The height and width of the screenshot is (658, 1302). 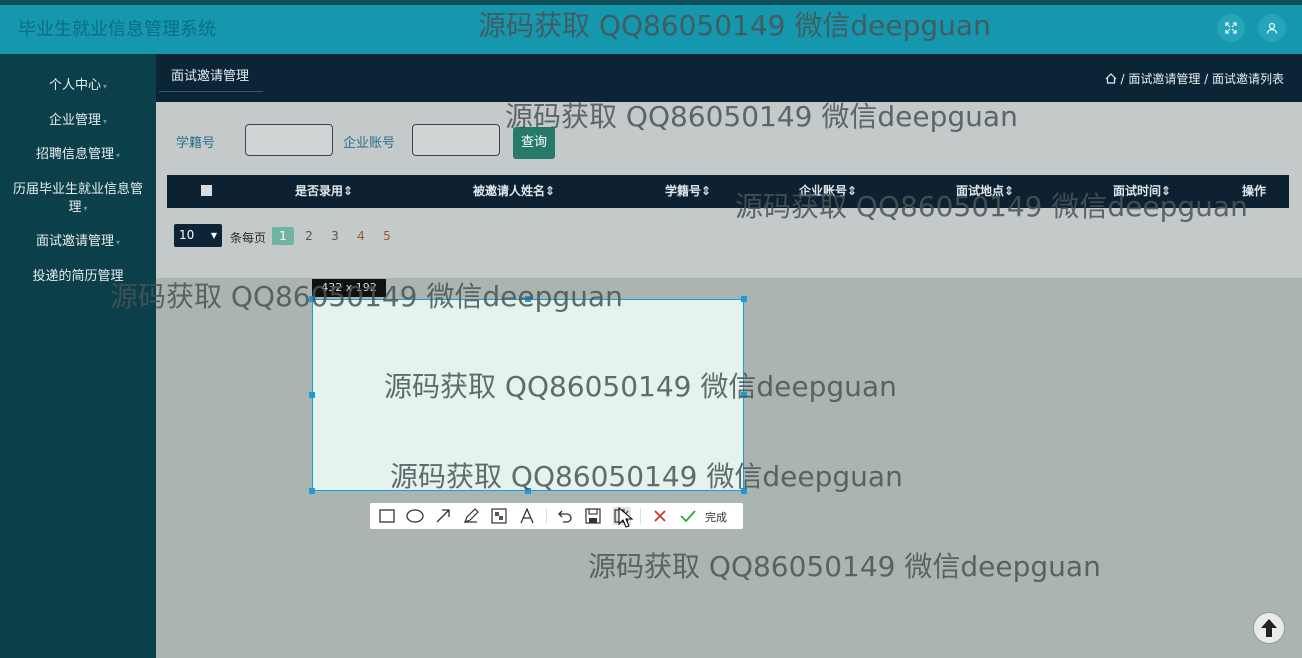 What do you see at coordinates (744, 299) in the screenshot?
I see `resize-handle-ne` at bounding box center [744, 299].